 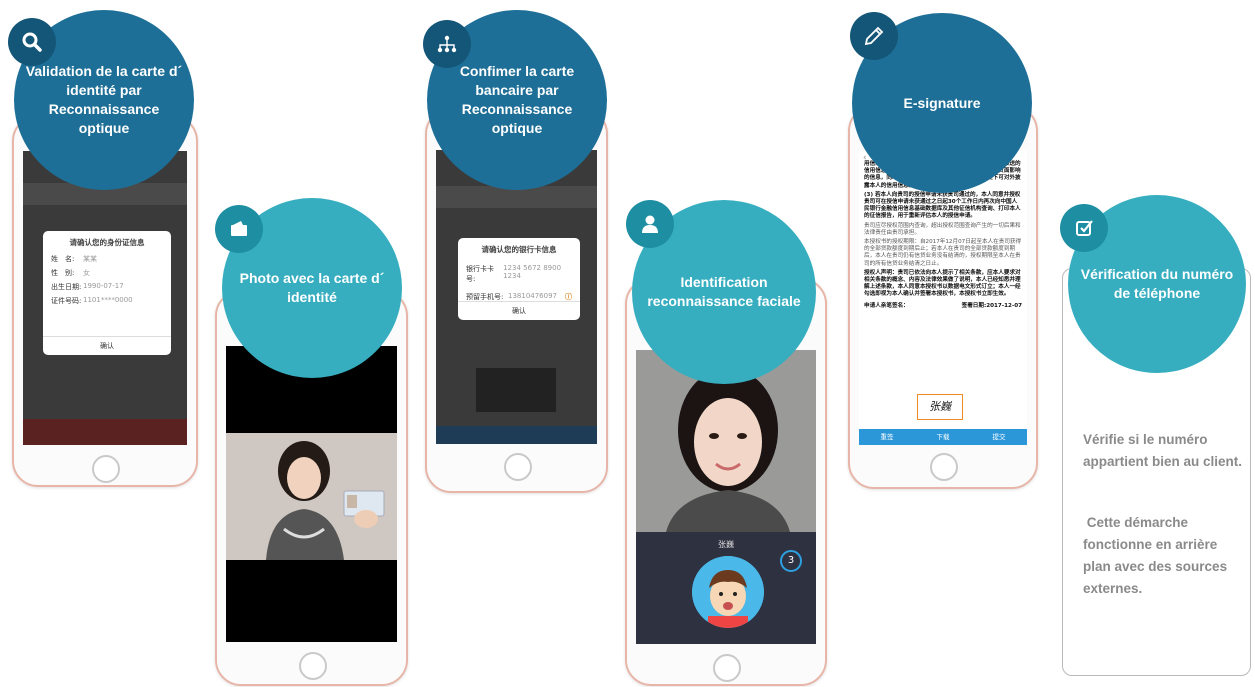 I want to click on step-title: Vérification du numéro de téléphone, so click(x=1157, y=283).